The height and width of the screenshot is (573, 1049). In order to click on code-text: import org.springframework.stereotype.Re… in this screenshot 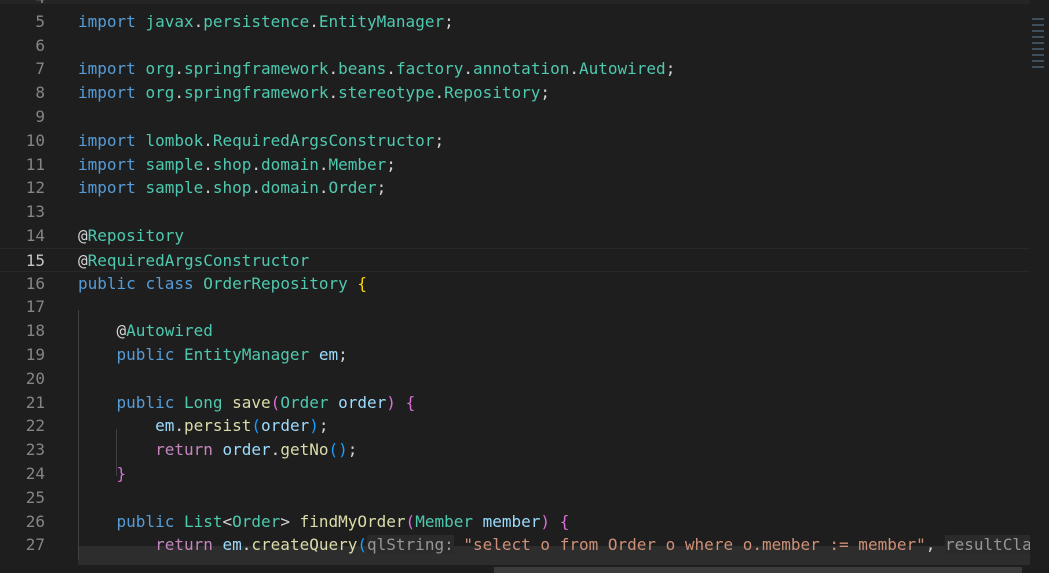, I will do `click(314, 93)`.